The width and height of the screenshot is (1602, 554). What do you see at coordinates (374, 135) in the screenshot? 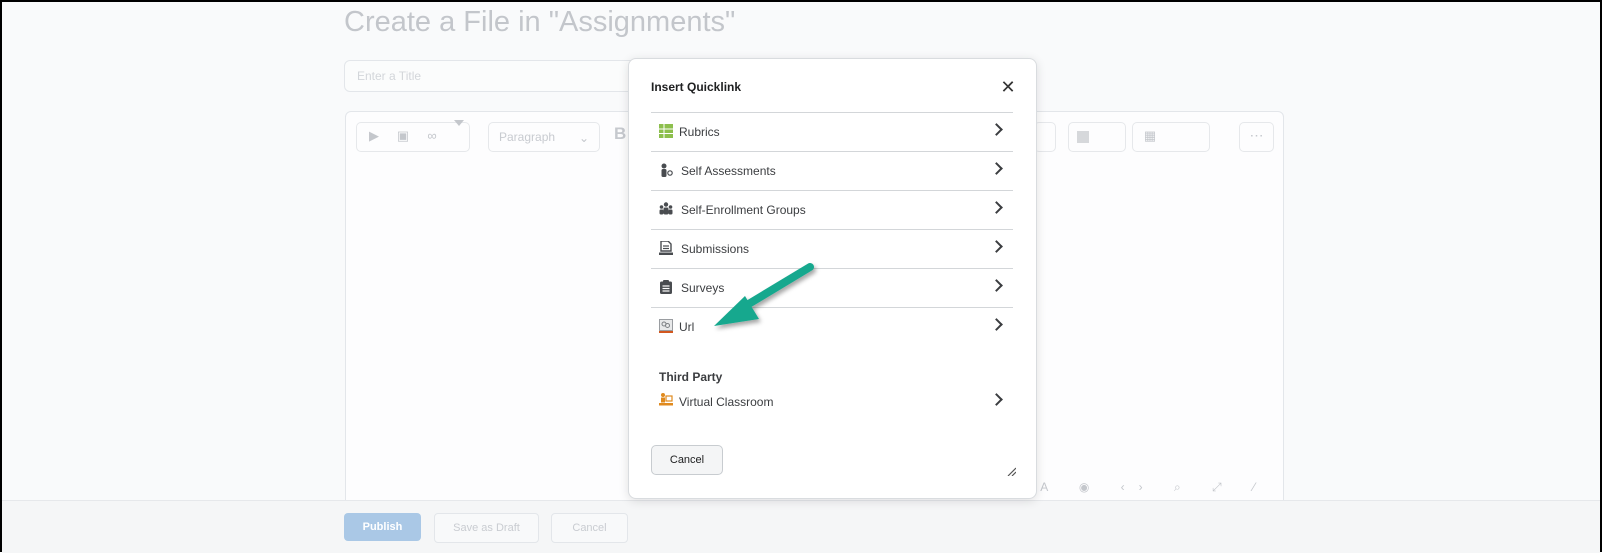
I see `insert-video-icon: ▶` at bounding box center [374, 135].